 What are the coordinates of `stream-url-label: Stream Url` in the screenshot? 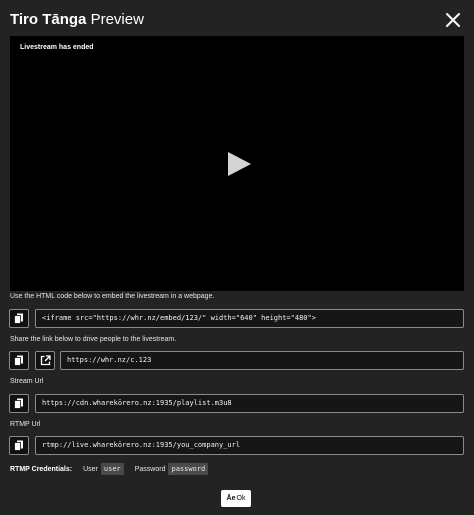 It's located at (27, 381).